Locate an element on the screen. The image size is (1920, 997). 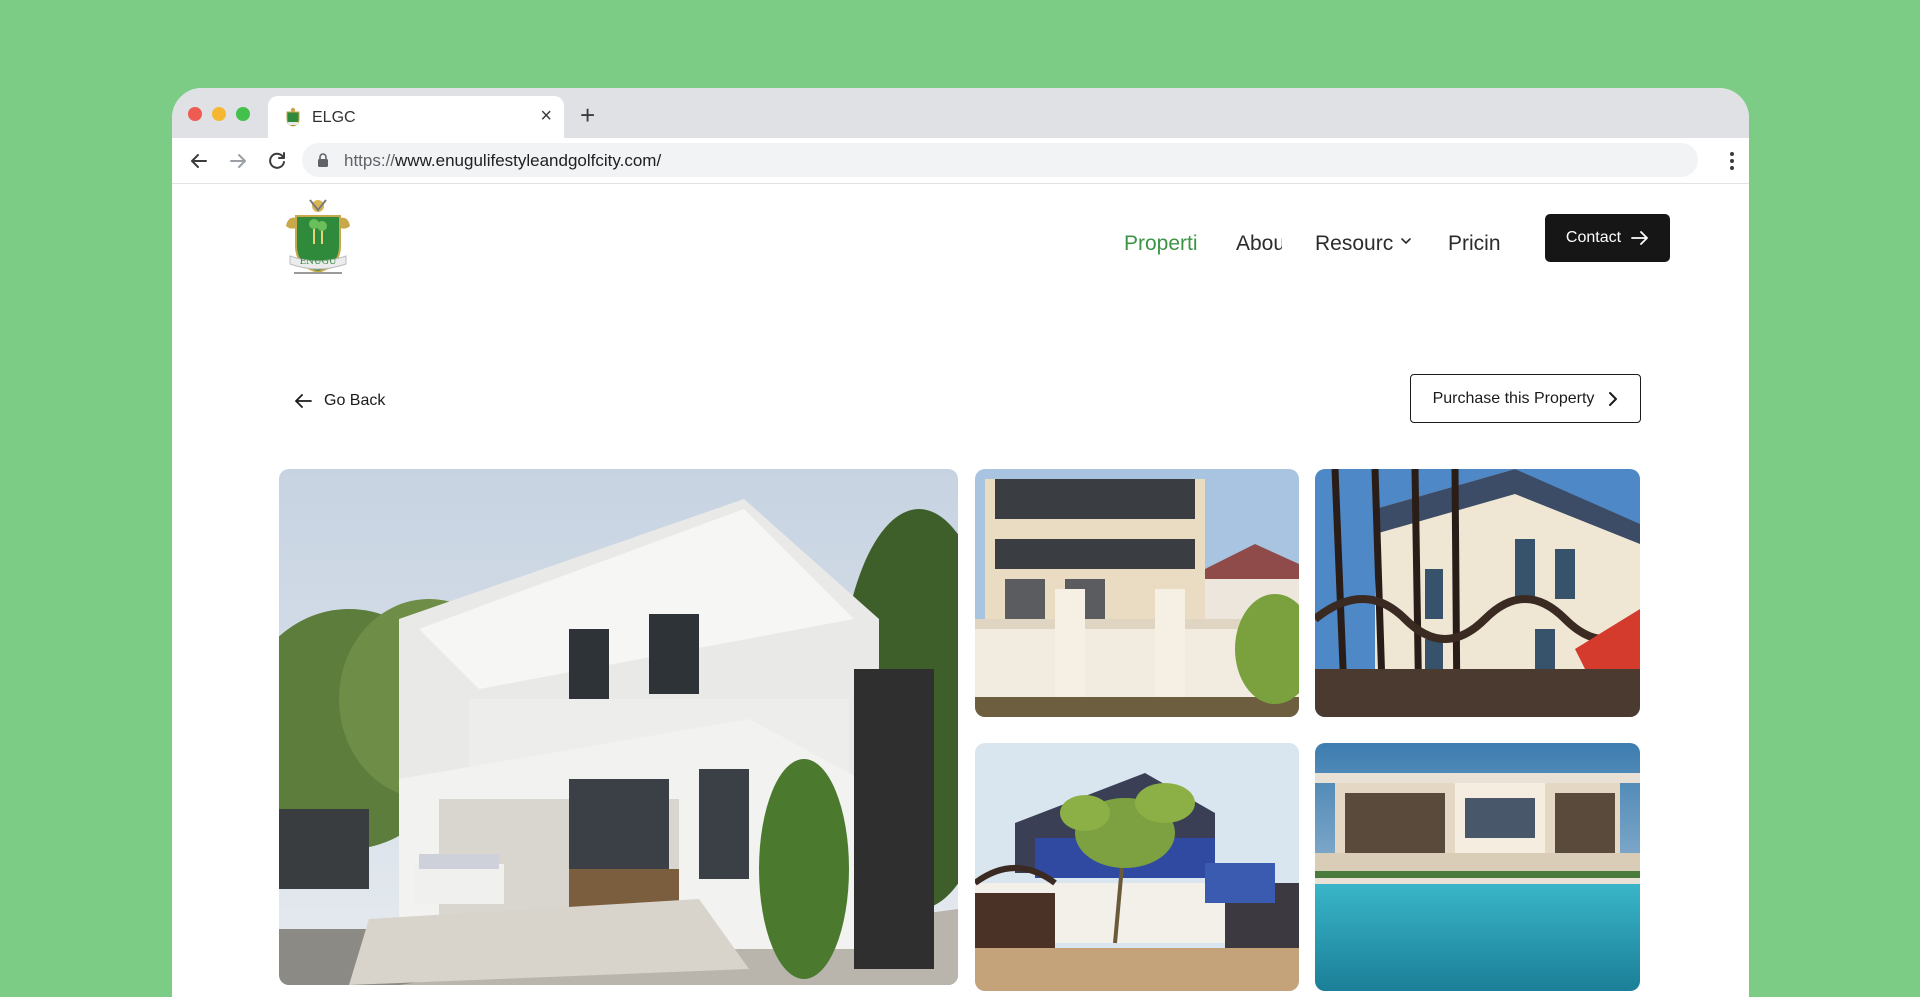
cream-villa-image is located at coordinates (1137, 593).